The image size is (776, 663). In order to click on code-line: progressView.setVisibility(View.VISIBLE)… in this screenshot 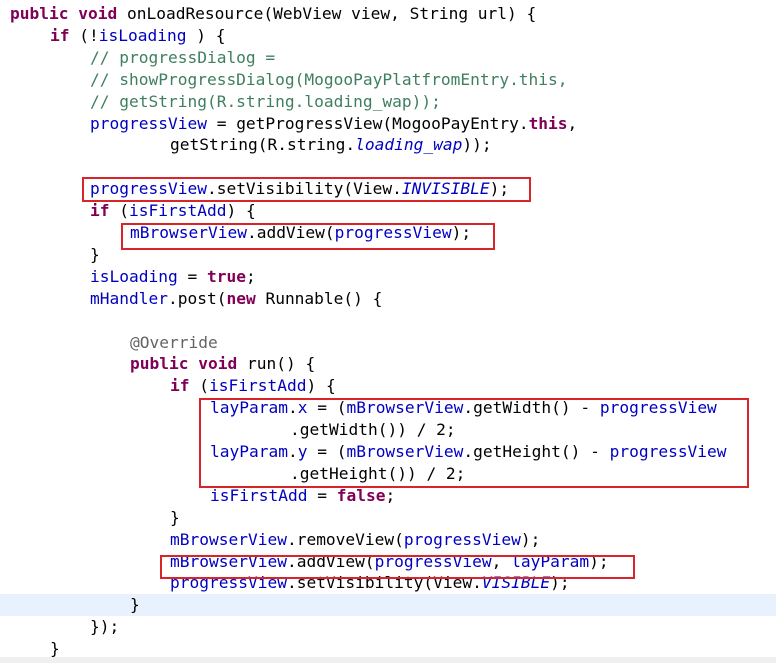, I will do `click(388, 583)`.